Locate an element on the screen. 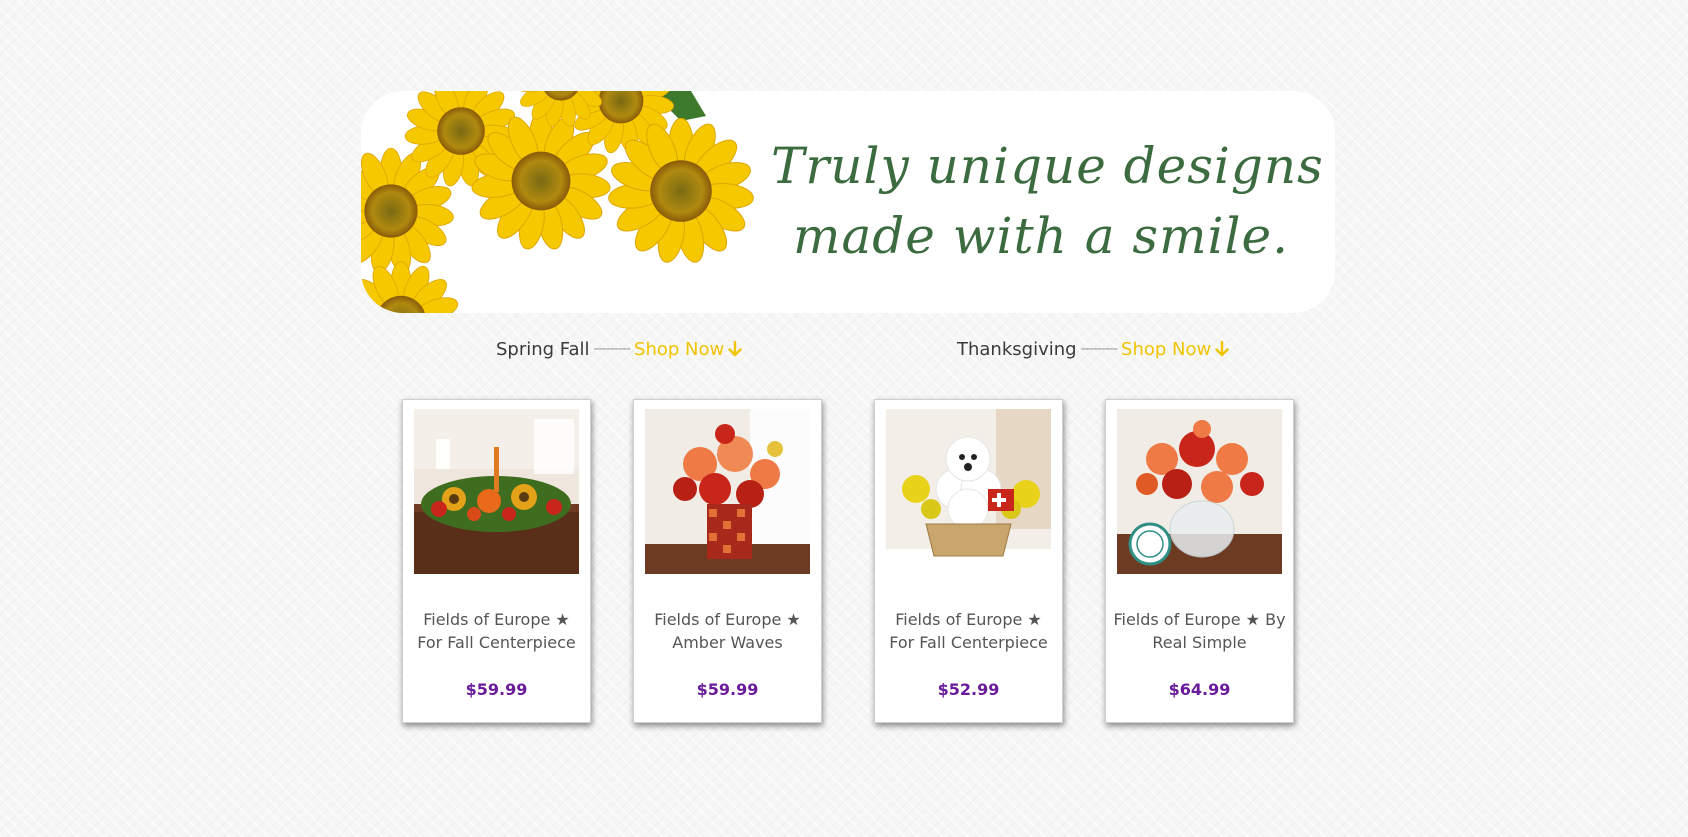 The image size is (1688, 837). tagline-line-2: made with a smile. is located at coordinates (1041, 236).